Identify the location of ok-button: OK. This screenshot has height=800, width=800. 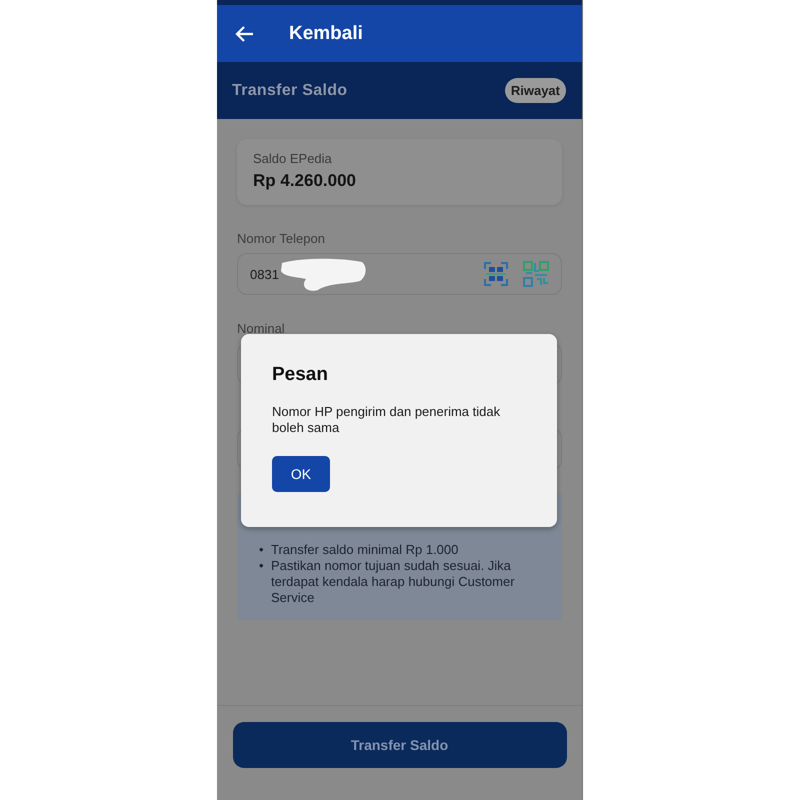
(301, 474).